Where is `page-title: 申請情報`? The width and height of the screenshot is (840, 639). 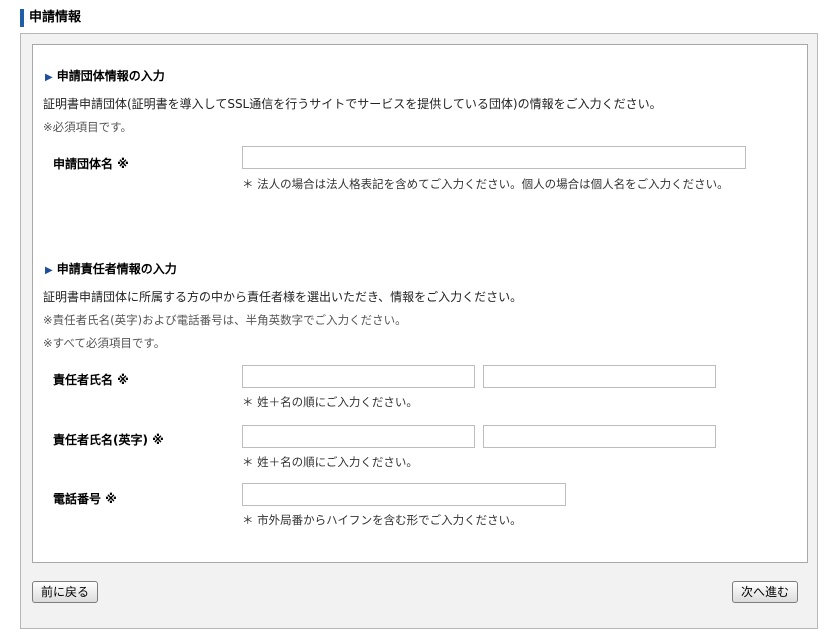
page-title: 申請情報 is located at coordinates (50, 18).